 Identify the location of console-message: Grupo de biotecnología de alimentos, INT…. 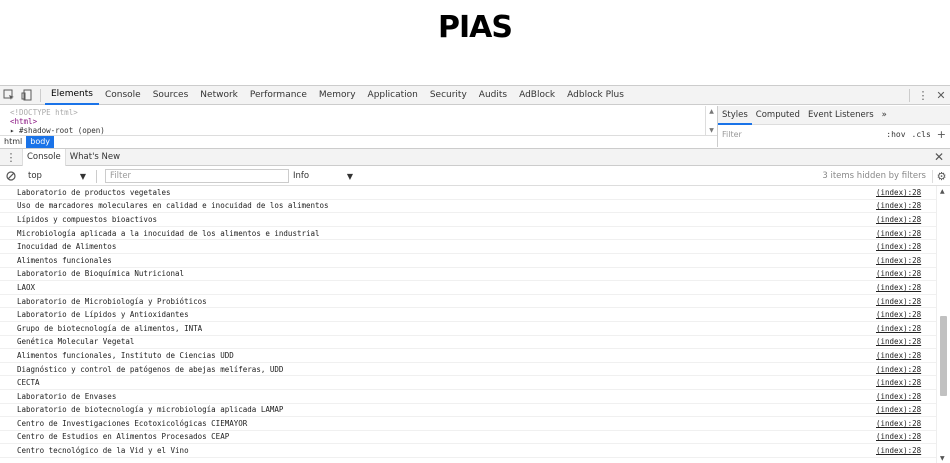
(468, 329).